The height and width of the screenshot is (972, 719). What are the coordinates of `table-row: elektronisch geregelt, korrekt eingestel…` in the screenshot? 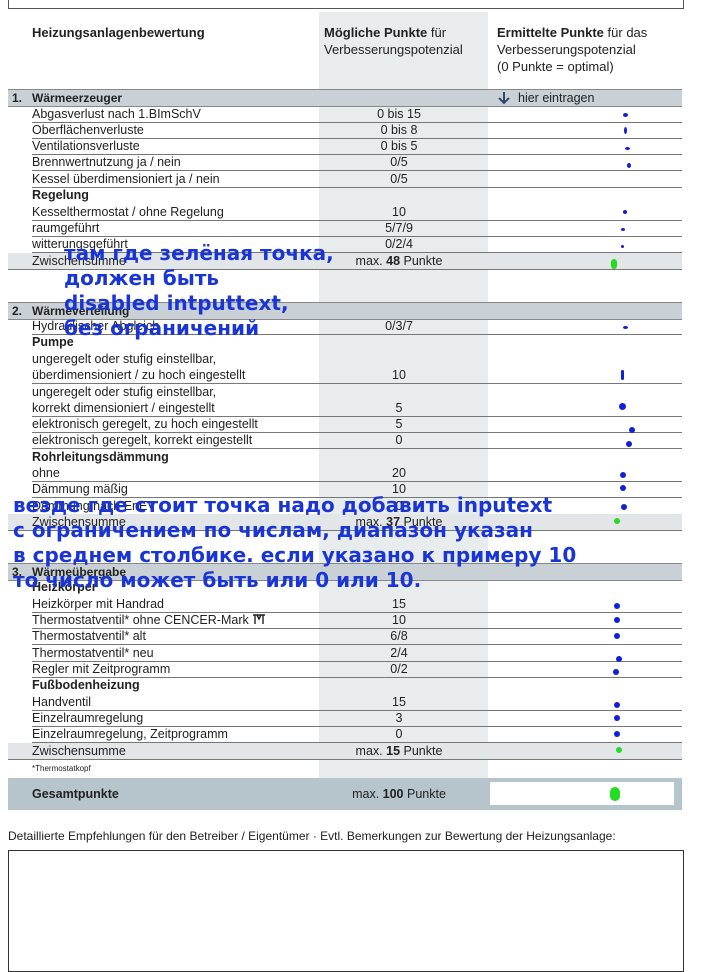 It's located at (357, 440).